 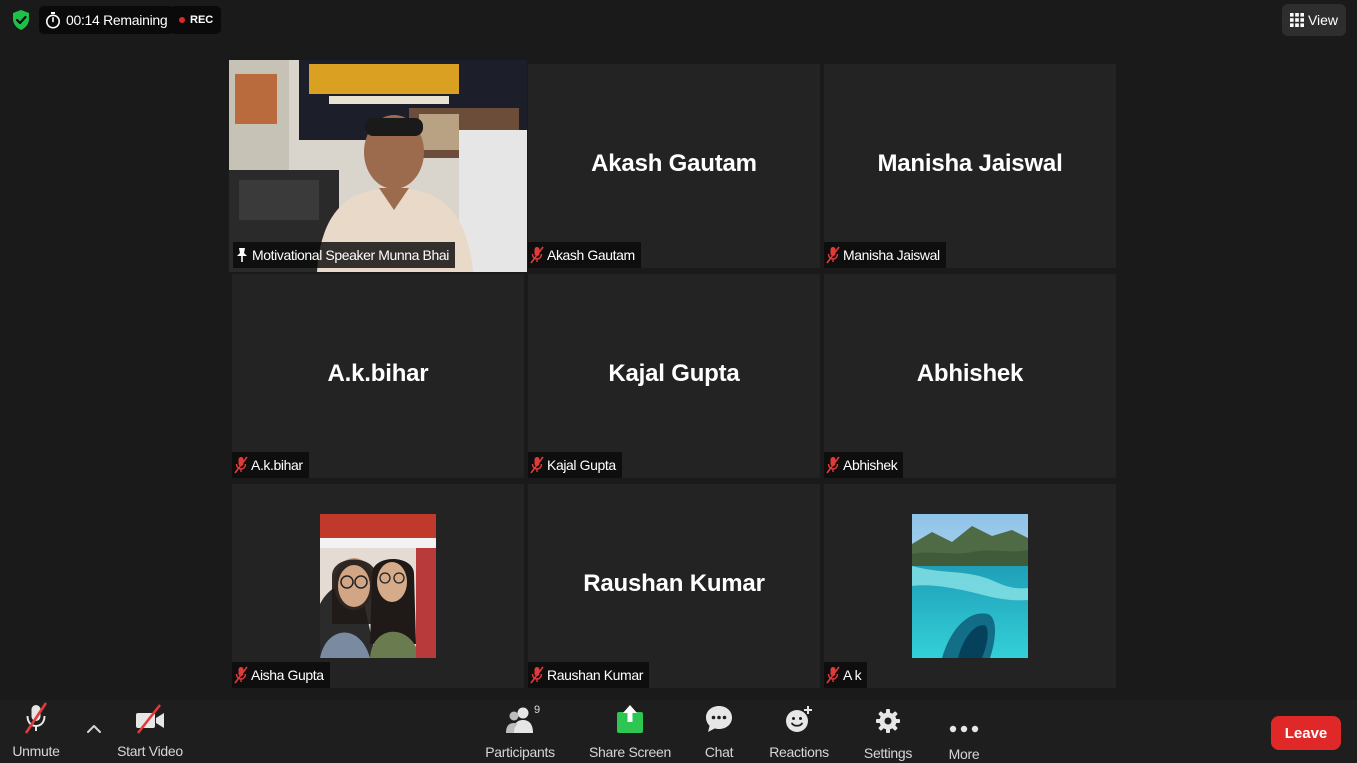 What do you see at coordinates (799, 752) in the screenshot?
I see `reactions-label: Reactions` at bounding box center [799, 752].